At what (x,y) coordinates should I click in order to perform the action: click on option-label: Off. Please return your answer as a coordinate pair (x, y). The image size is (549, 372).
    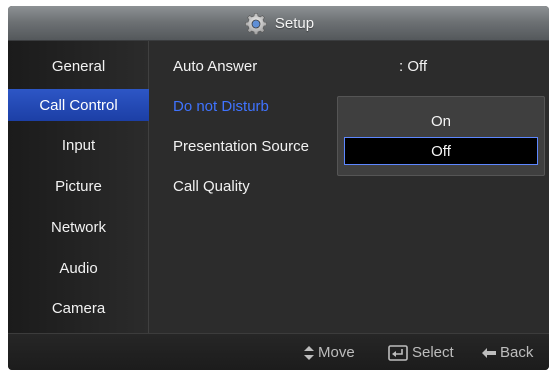
    Looking at the image, I should click on (441, 151).